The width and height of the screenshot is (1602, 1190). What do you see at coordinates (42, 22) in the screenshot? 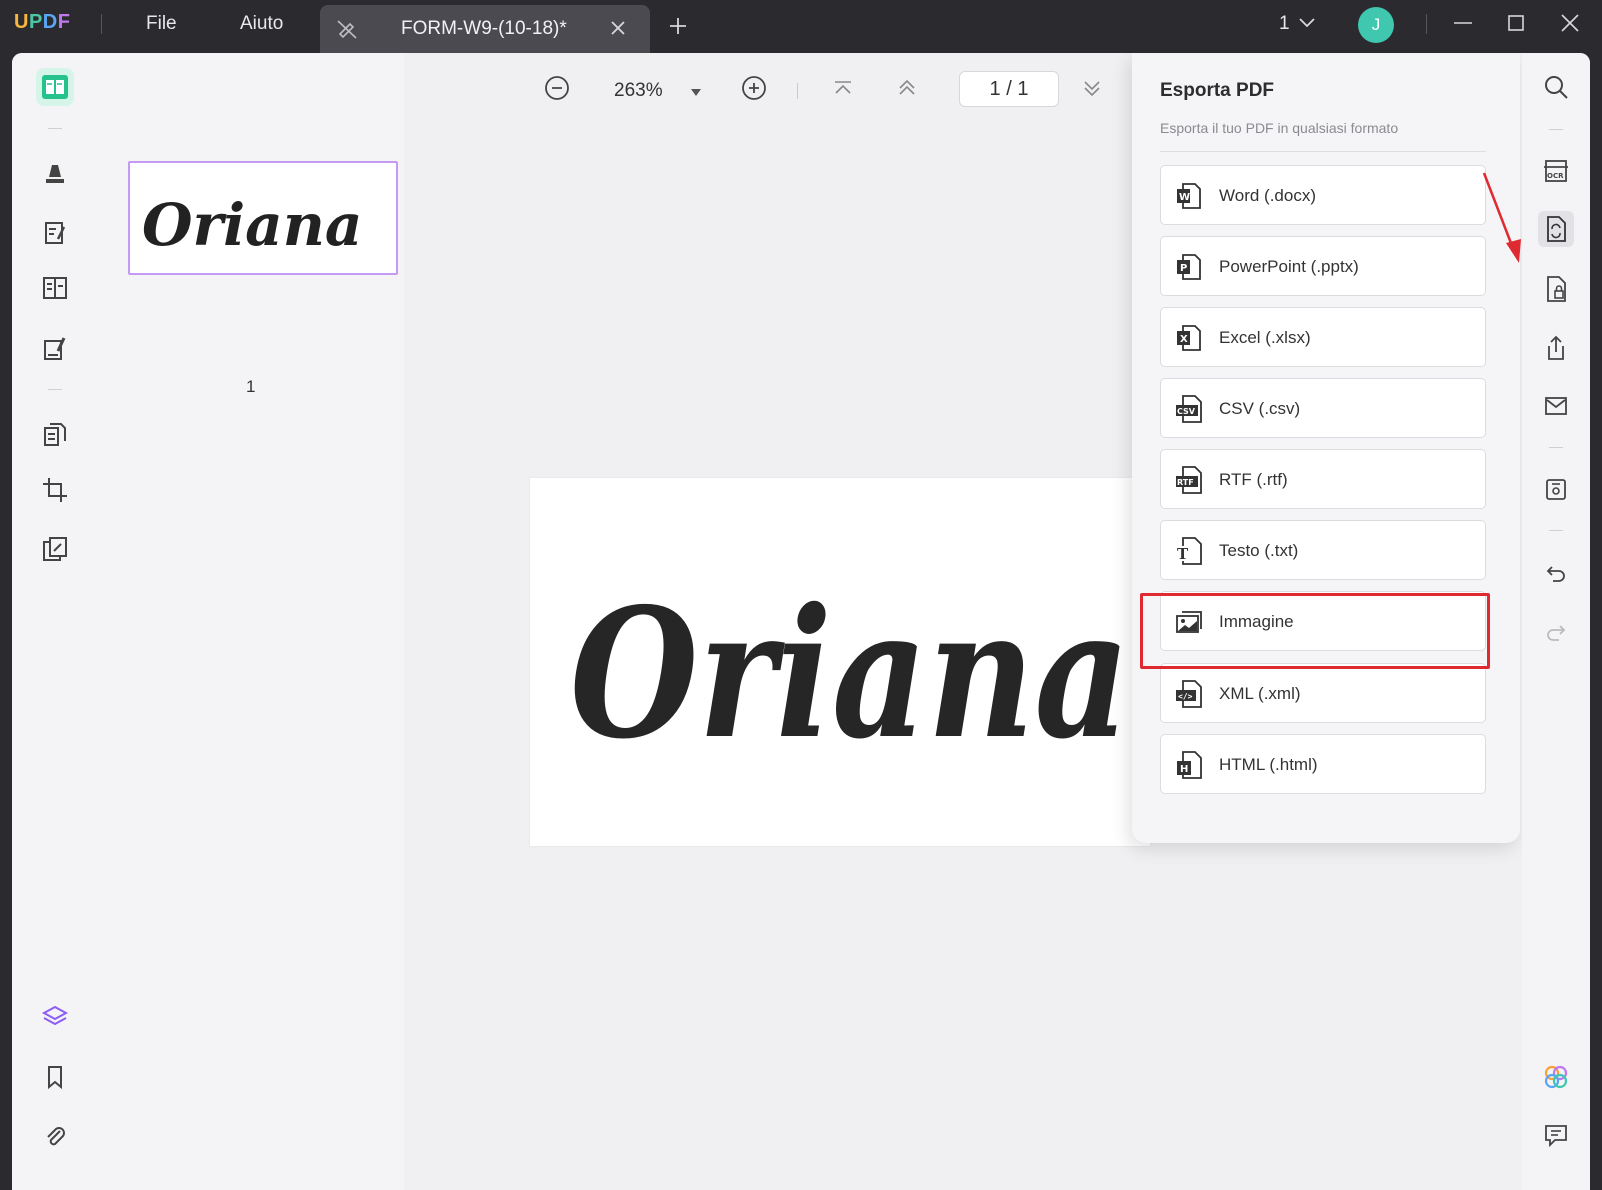
I see `updf-logo: UPDF` at bounding box center [42, 22].